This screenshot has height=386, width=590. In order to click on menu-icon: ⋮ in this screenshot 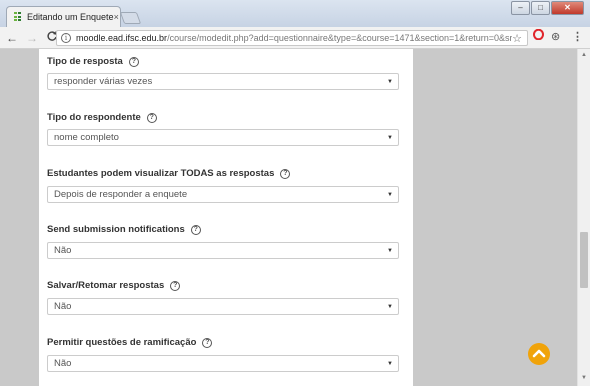, I will do `click(577, 36)`.